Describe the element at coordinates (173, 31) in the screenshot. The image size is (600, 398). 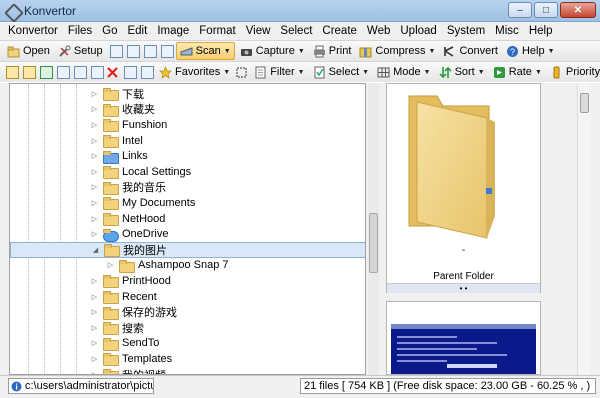
I see `menu-image: Image` at that location.